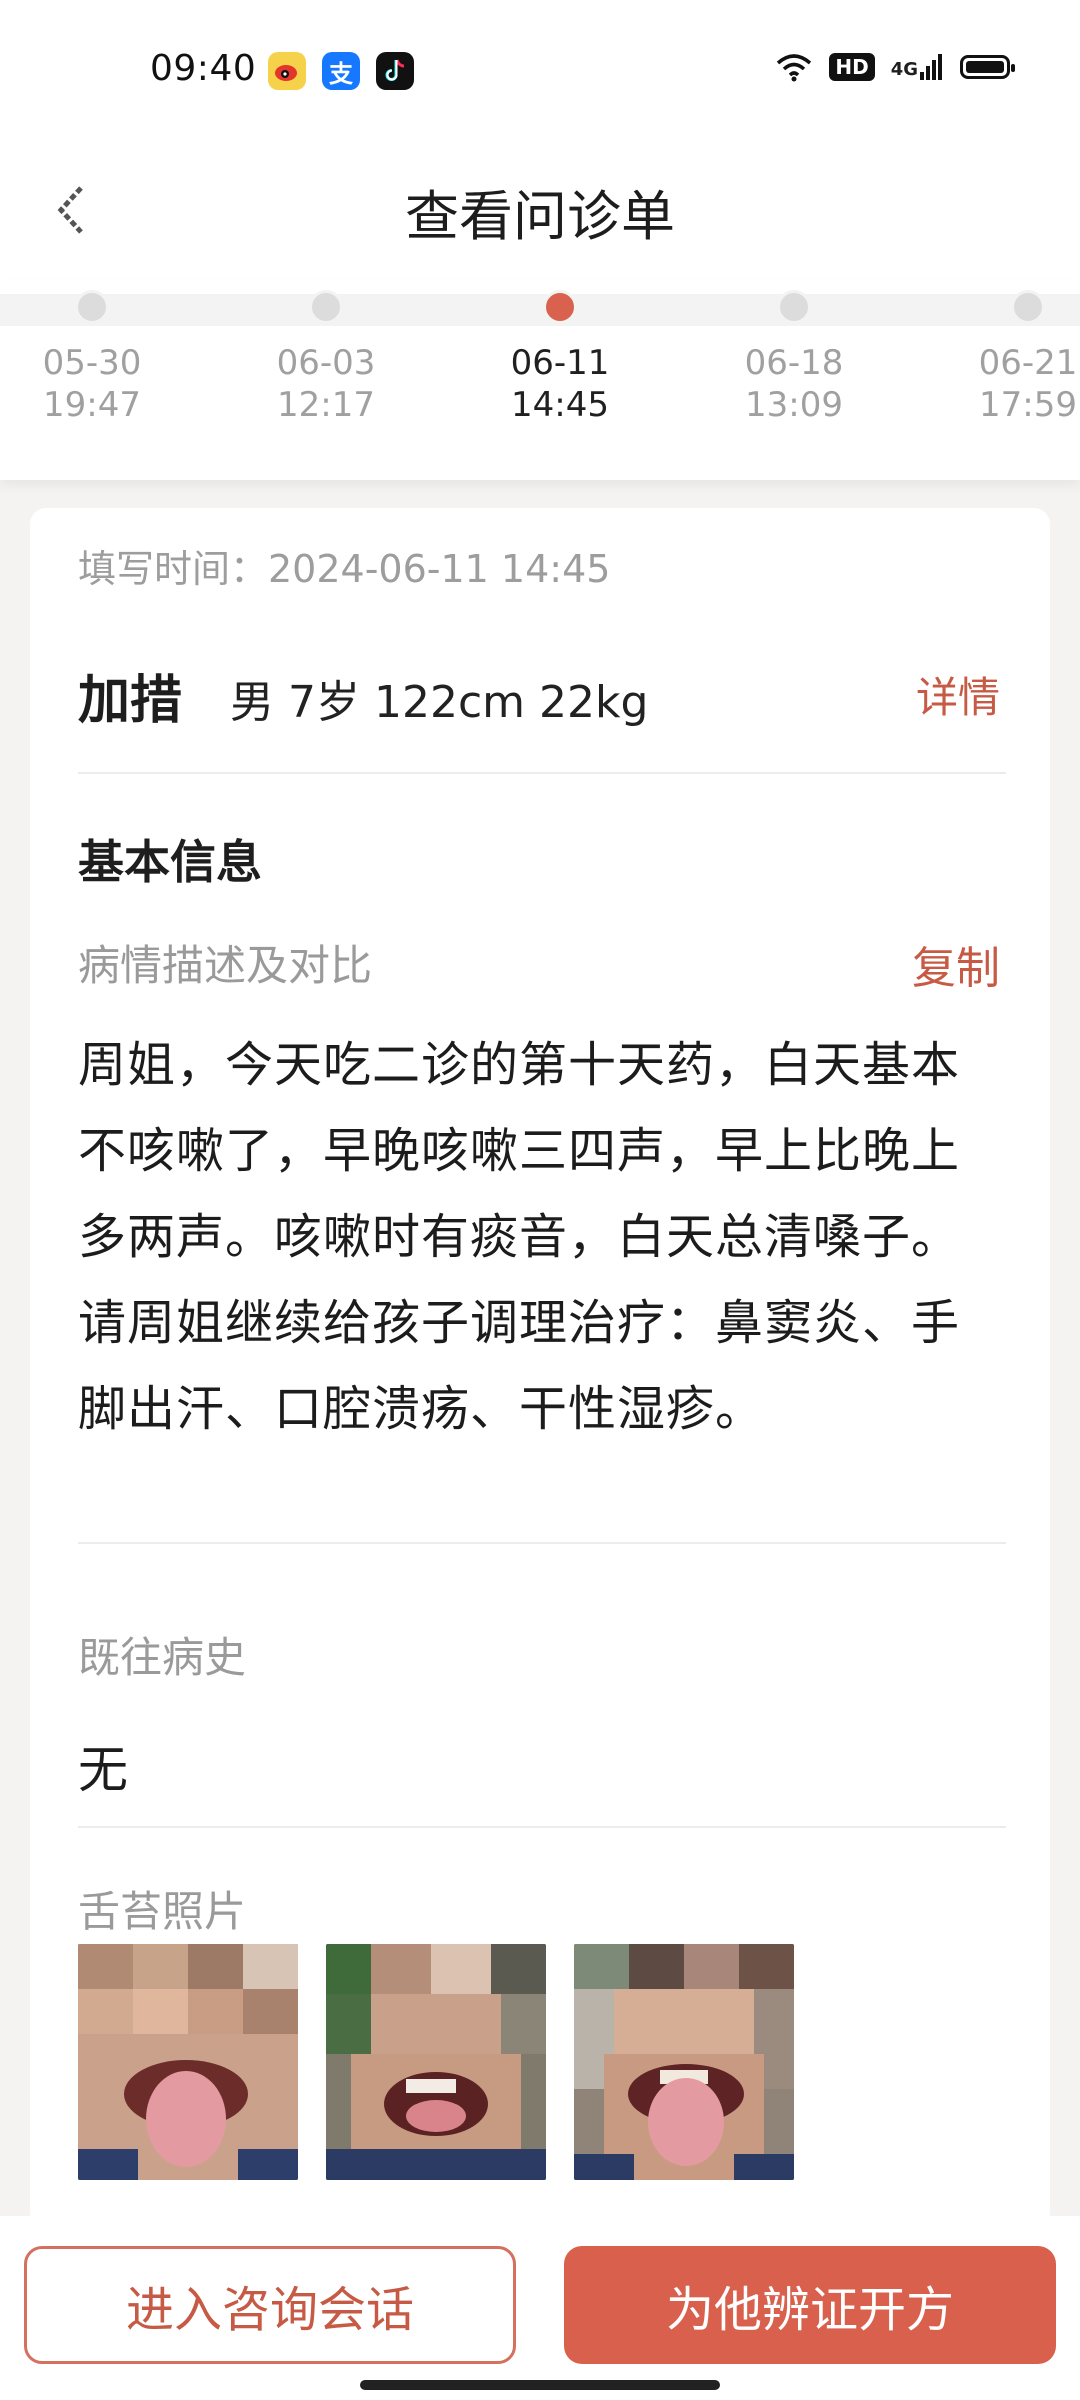  Describe the element at coordinates (326, 405) in the screenshot. I see `timeline-time: 12:17` at that location.